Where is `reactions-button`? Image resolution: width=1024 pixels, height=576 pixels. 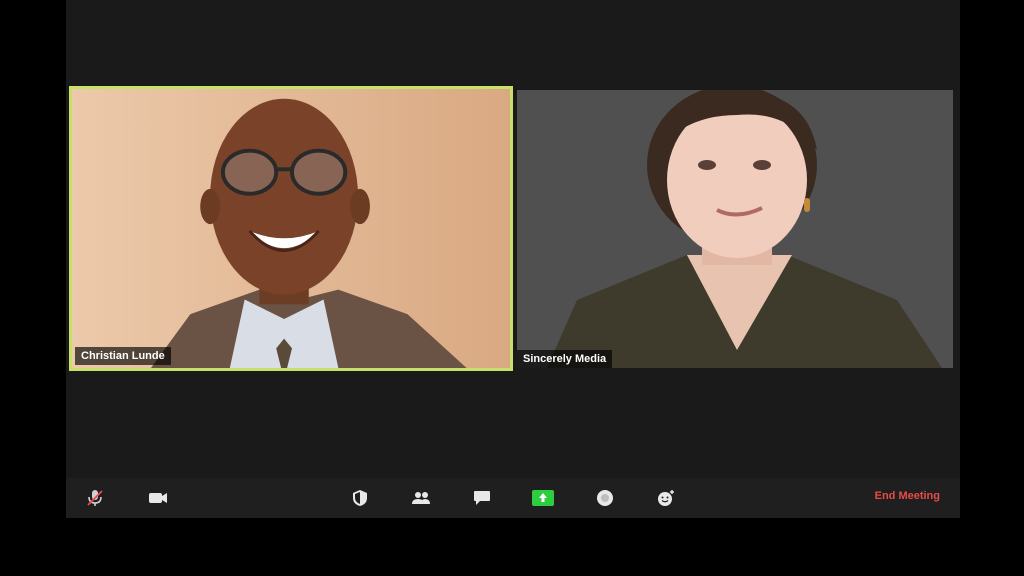
reactions-button is located at coordinates (666, 498).